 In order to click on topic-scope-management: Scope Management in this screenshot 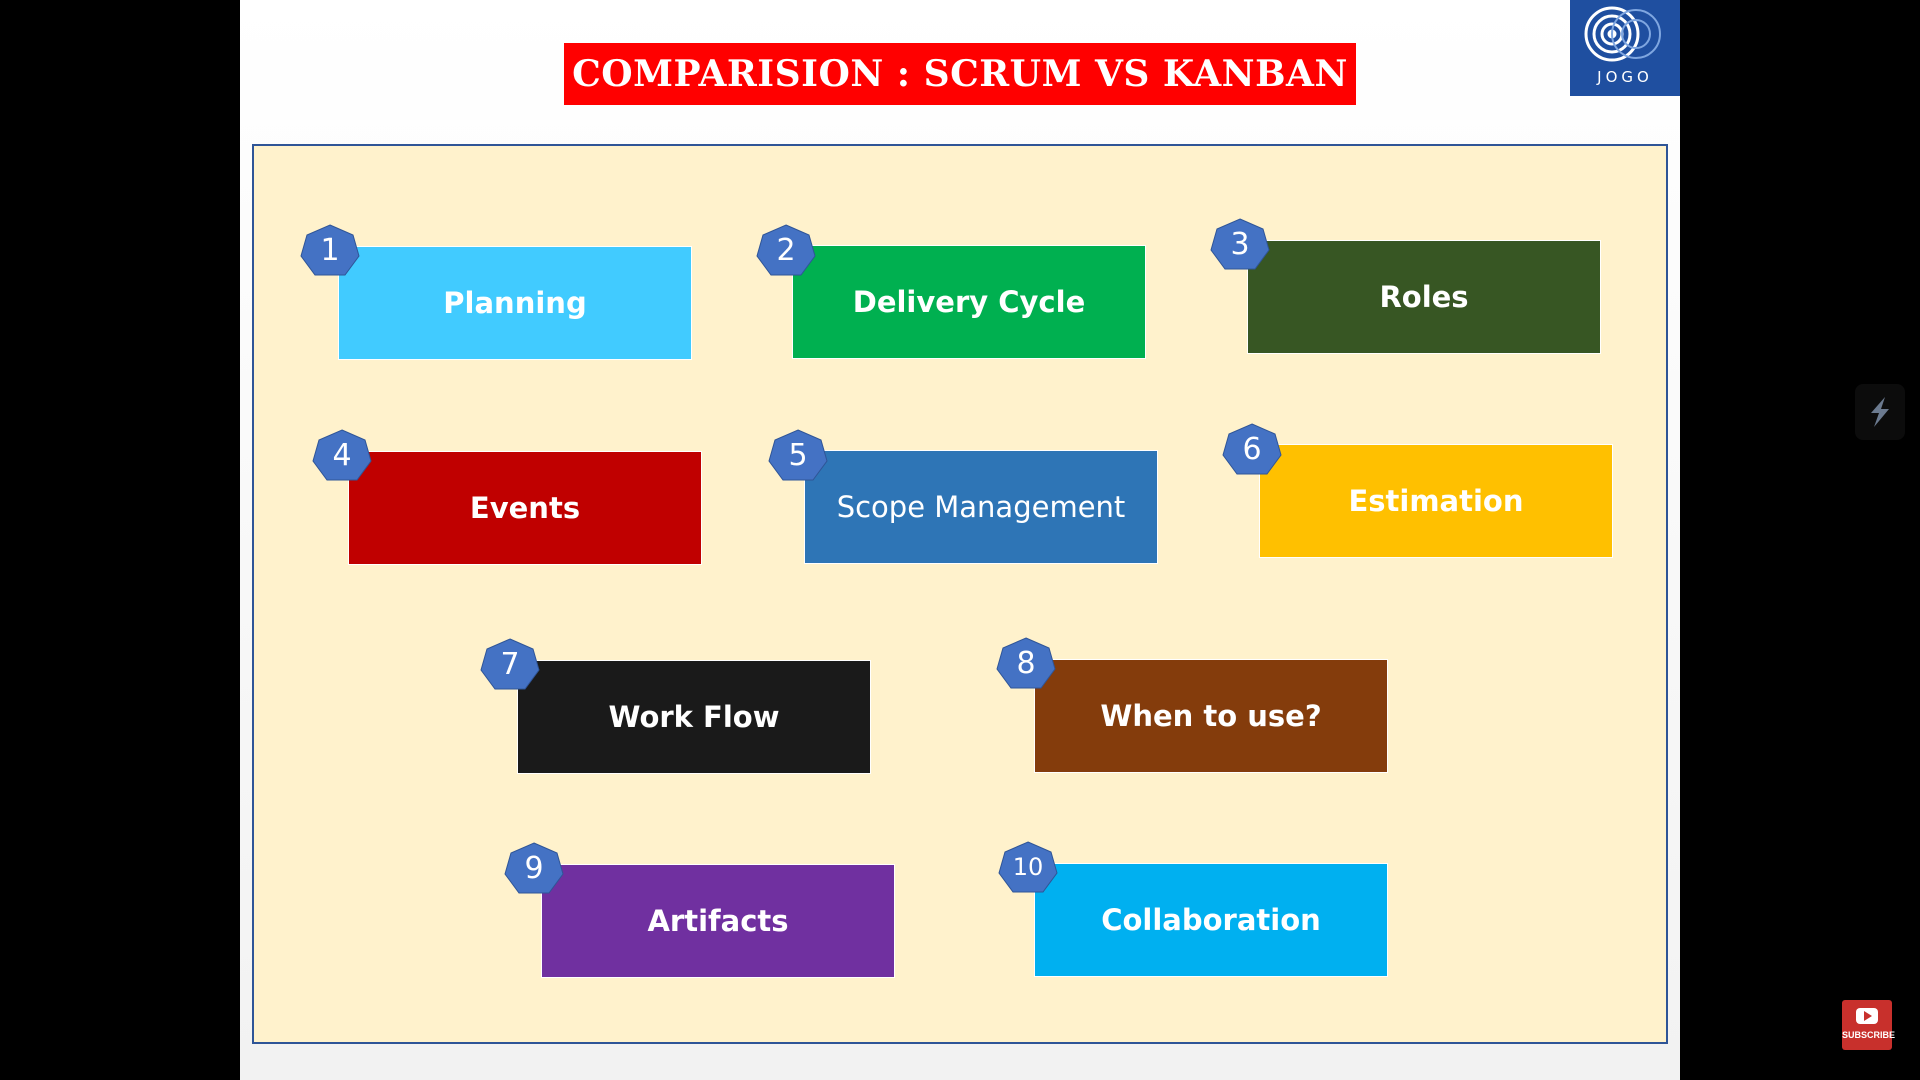, I will do `click(981, 507)`.